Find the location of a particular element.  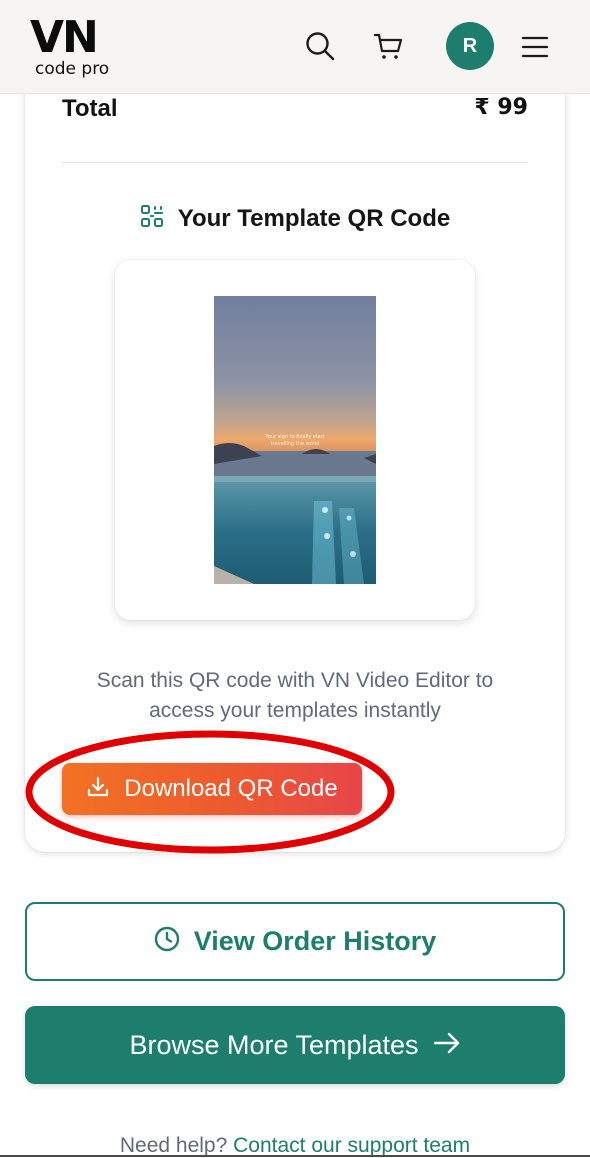

total-amount: ₹ 99 is located at coordinates (501, 107).